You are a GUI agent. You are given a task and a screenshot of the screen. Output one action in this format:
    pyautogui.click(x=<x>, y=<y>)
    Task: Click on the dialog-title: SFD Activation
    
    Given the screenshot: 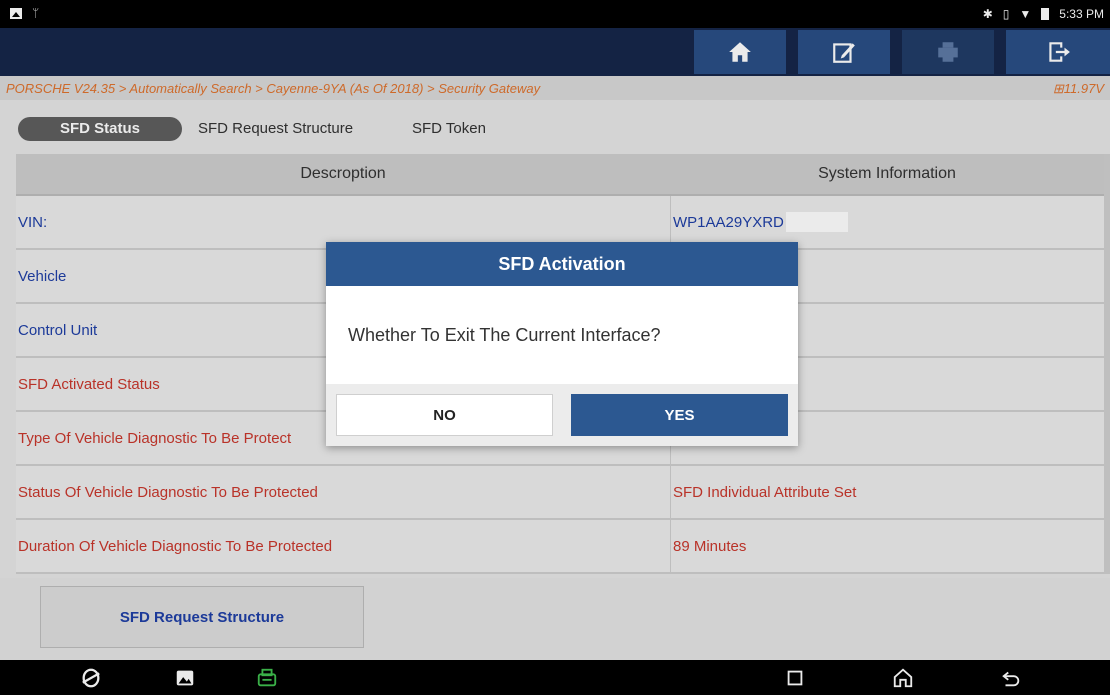 What is the action you would take?
    pyautogui.click(x=562, y=264)
    